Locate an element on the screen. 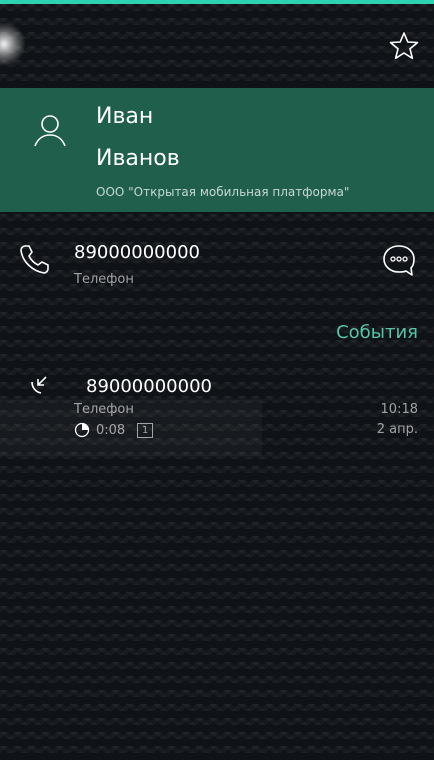 The image size is (434, 760). event-date: 2 апр. is located at coordinates (397, 429).